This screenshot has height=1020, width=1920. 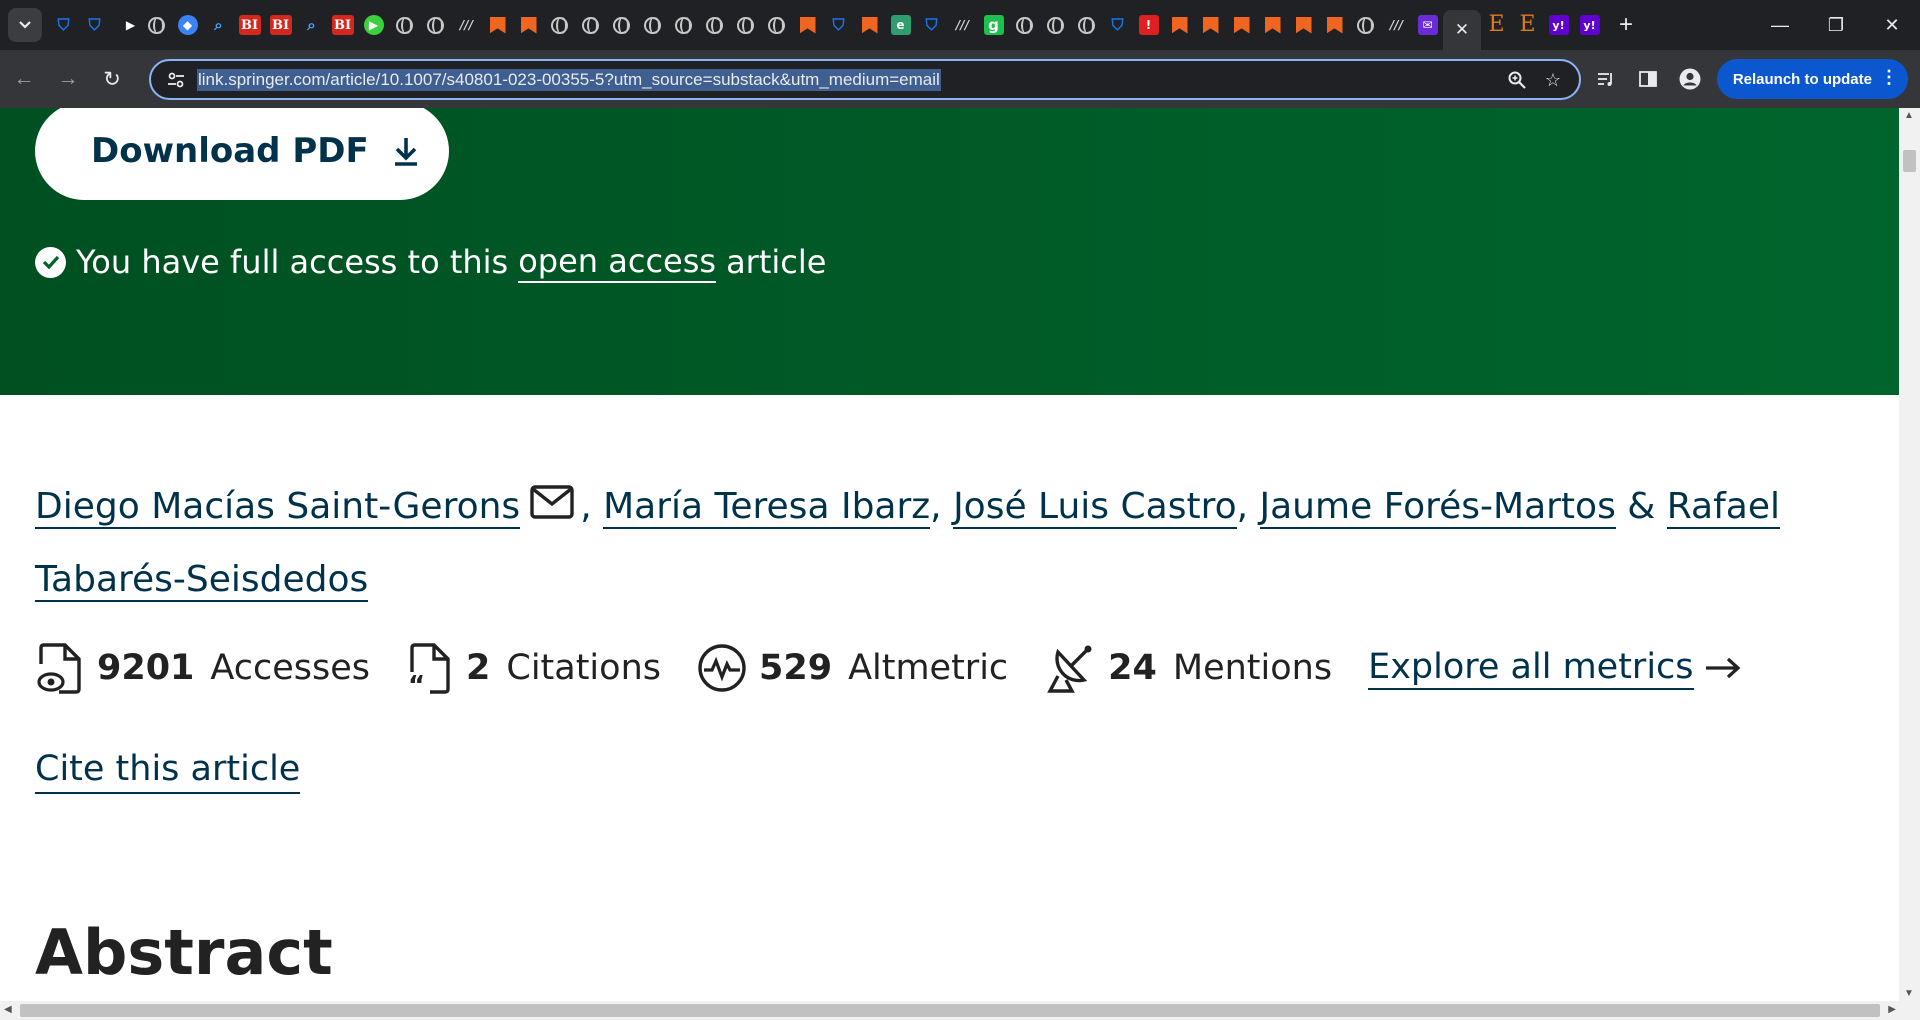 What do you see at coordinates (1892, 1009) in the screenshot?
I see `scroll-right-icon: ▶` at bounding box center [1892, 1009].